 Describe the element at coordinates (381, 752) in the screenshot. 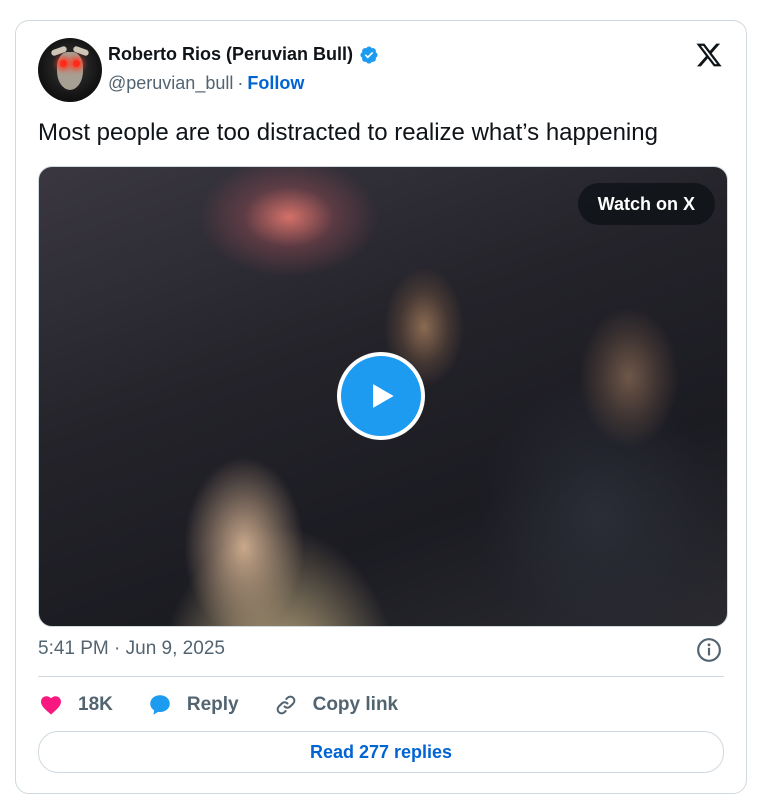

I see `read-replies-button: Read 277 replies` at that location.